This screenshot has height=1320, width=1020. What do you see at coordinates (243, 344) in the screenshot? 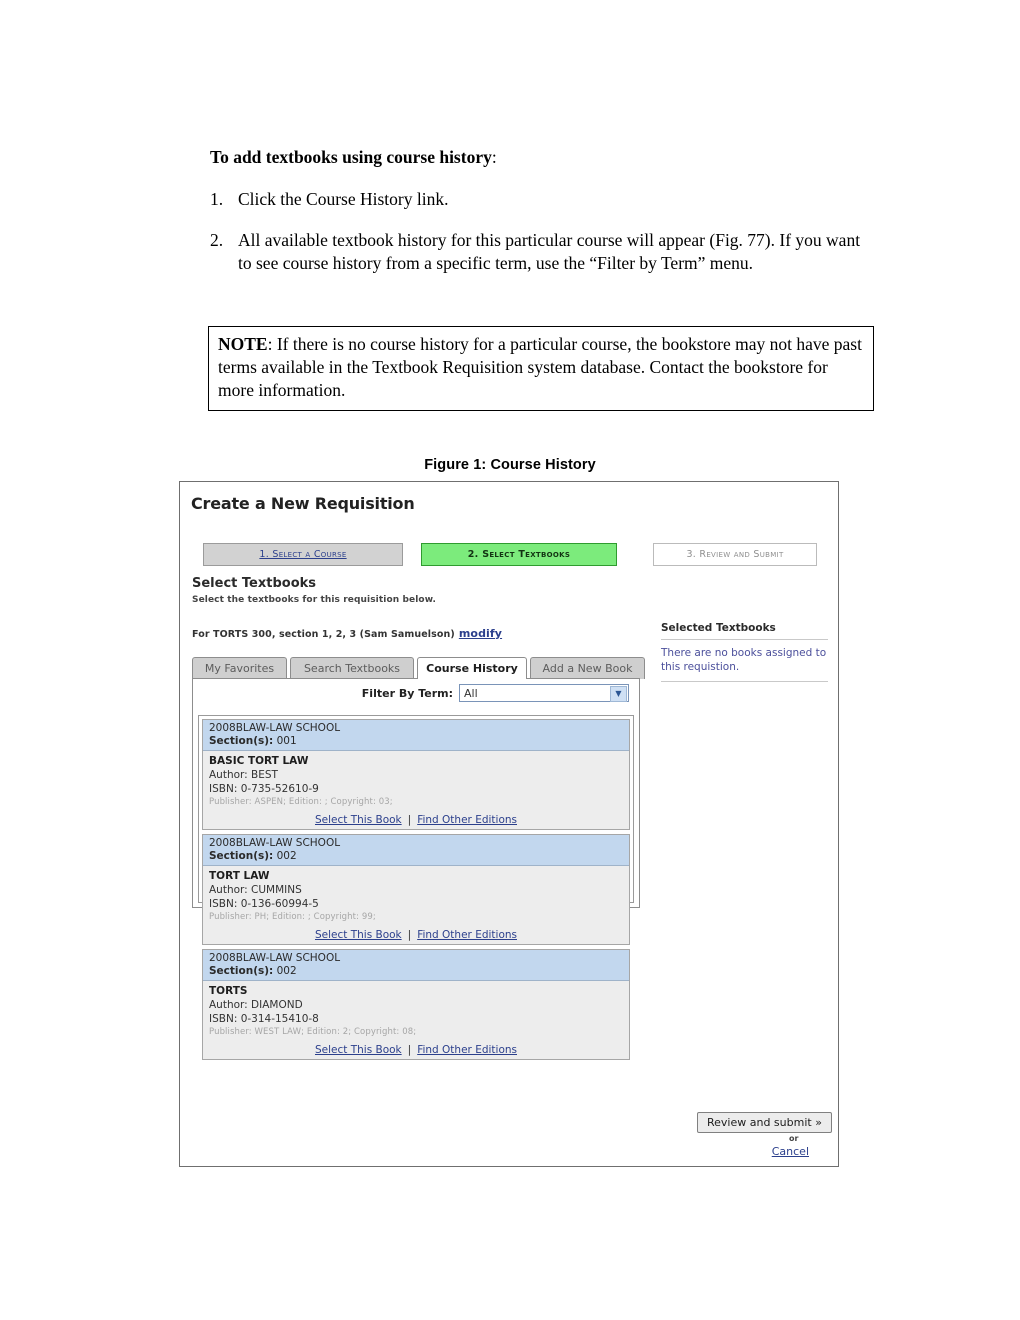
I see `note-label: NOTE` at bounding box center [243, 344].